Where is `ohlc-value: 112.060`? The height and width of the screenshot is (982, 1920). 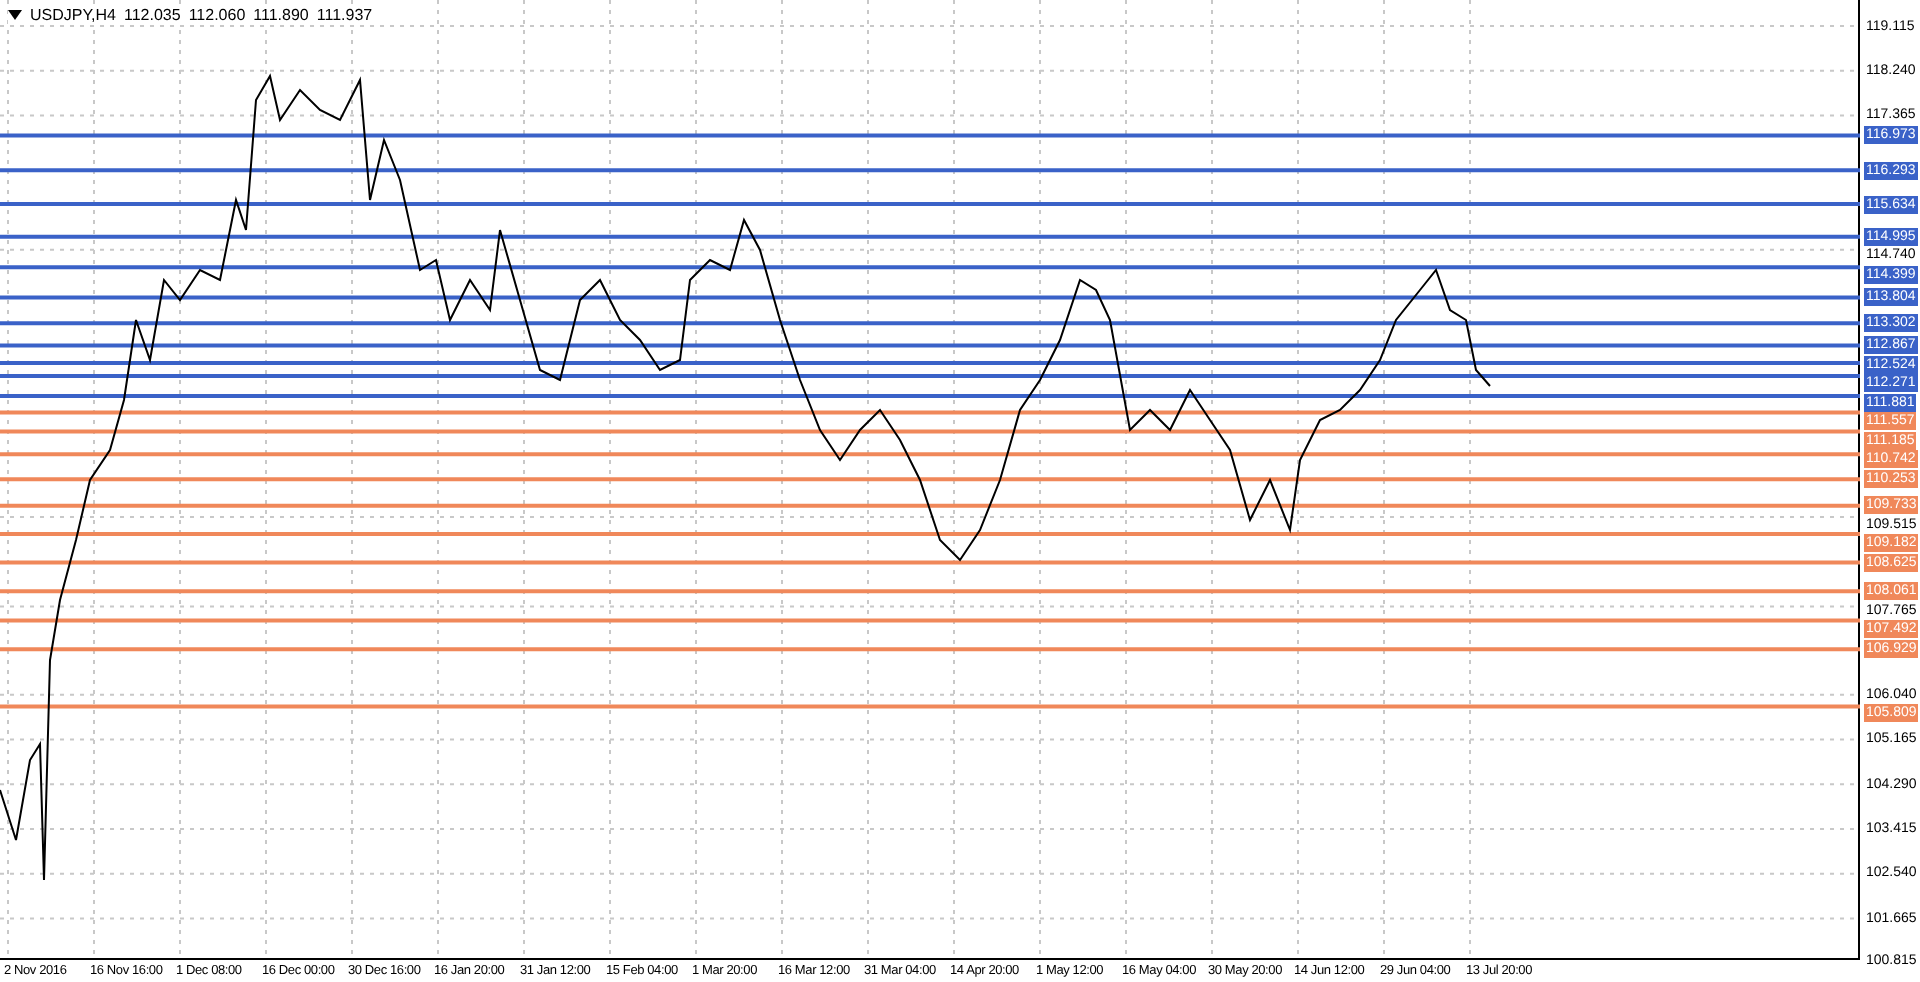 ohlc-value: 112.060 is located at coordinates (217, 15).